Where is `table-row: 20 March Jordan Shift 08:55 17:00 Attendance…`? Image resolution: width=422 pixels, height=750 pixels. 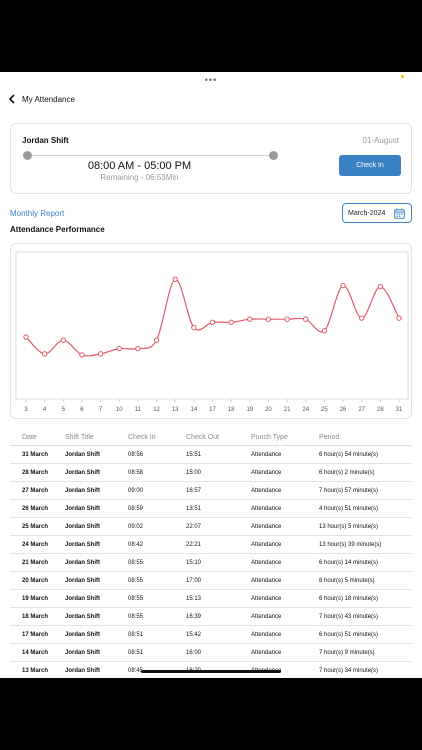 table-row: 20 March Jordan Shift 08:55 17:00 Attendance… is located at coordinates (211, 581).